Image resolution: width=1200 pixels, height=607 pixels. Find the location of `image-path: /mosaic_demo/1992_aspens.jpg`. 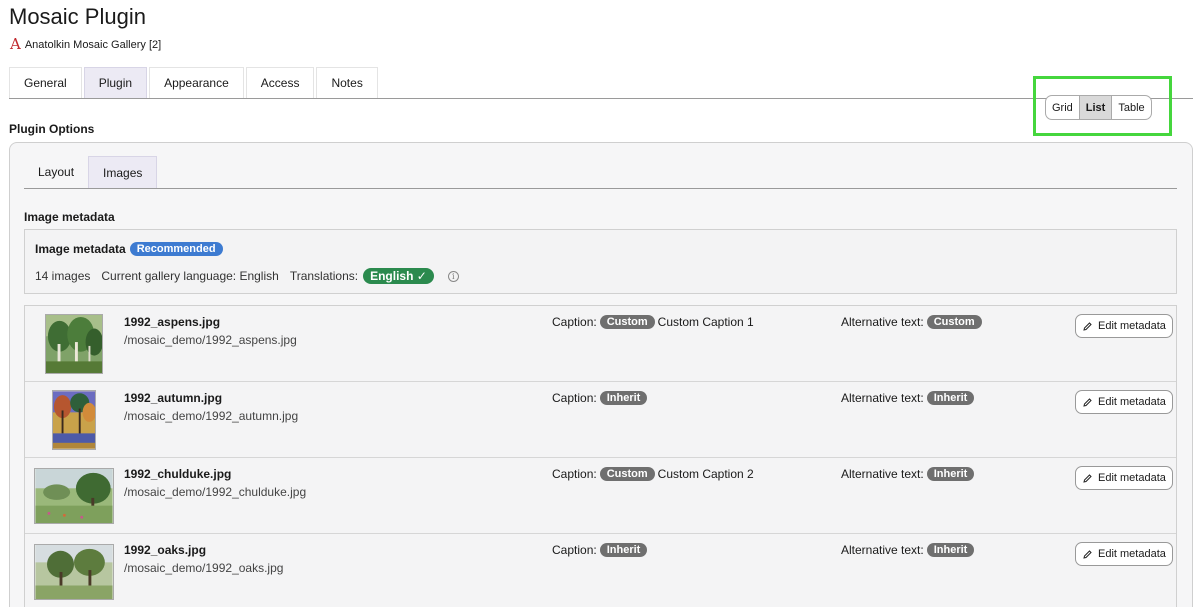

image-path: /mosaic_demo/1992_aspens.jpg is located at coordinates (210, 340).